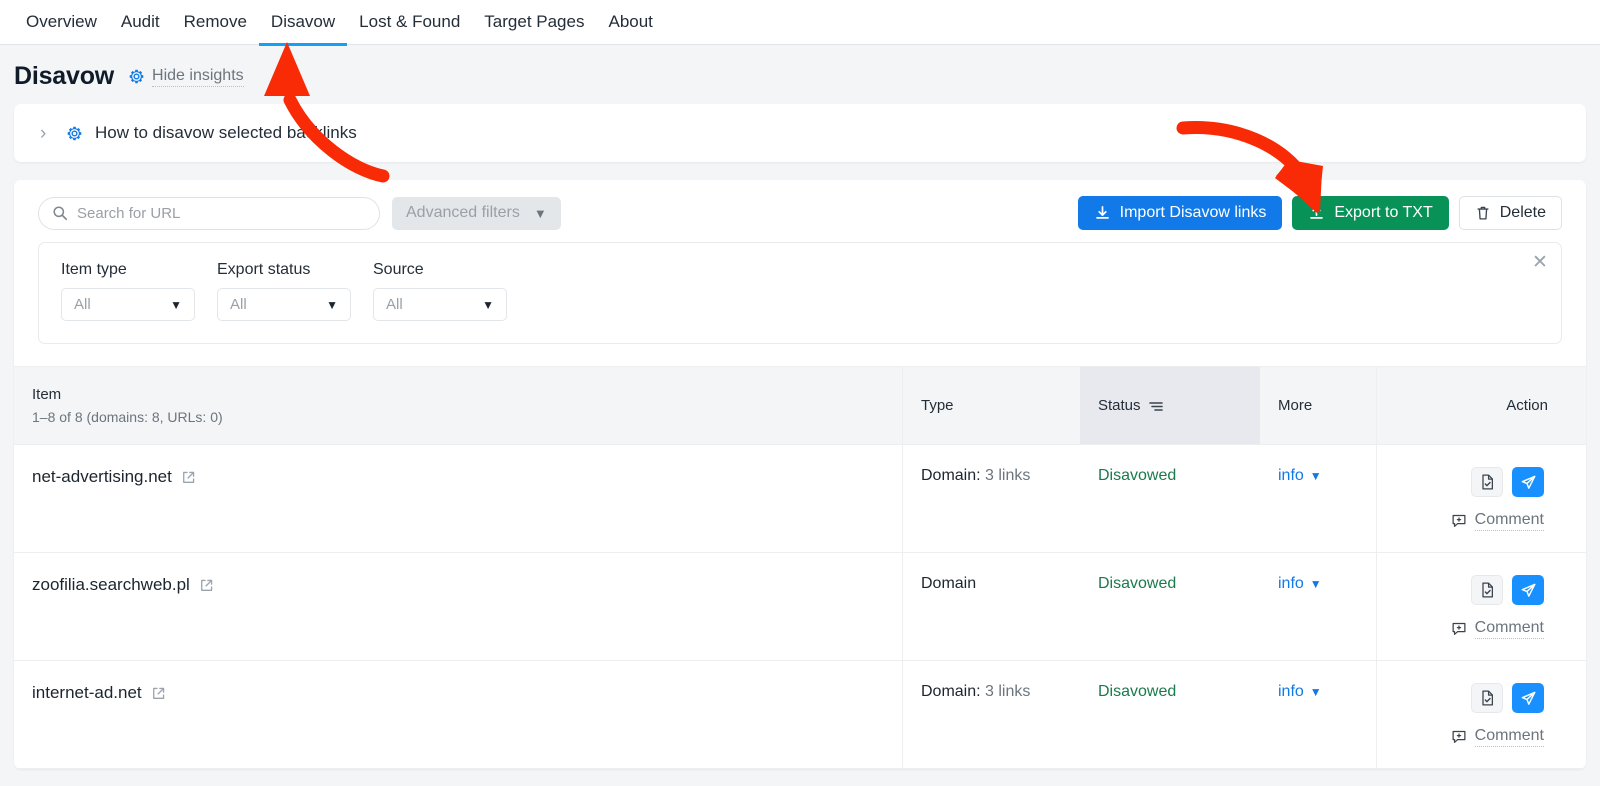 This screenshot has height=786, width=1600. What do you see at coordinates (991, 405) in the screenshot?
I see `table-header-type: Type` at bounding box center [991, 405].